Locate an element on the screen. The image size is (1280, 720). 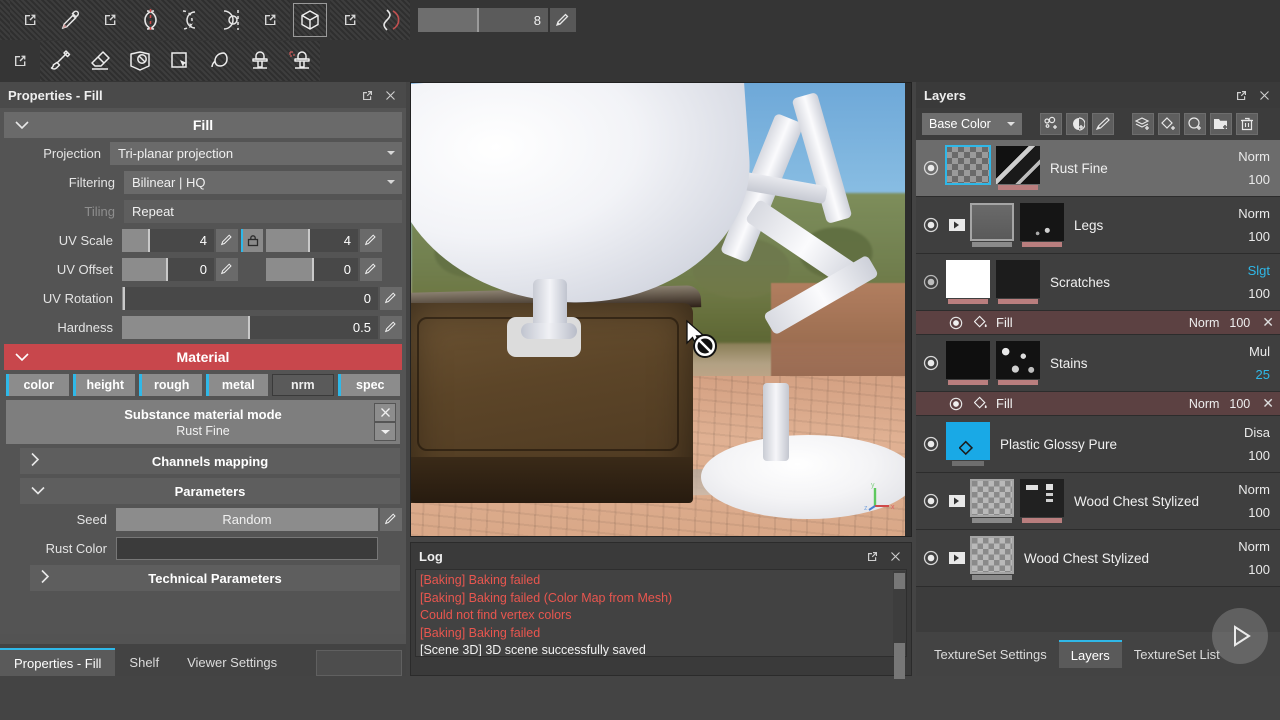
hardness-slider: 0.5 is located at coordinates (250, 327).